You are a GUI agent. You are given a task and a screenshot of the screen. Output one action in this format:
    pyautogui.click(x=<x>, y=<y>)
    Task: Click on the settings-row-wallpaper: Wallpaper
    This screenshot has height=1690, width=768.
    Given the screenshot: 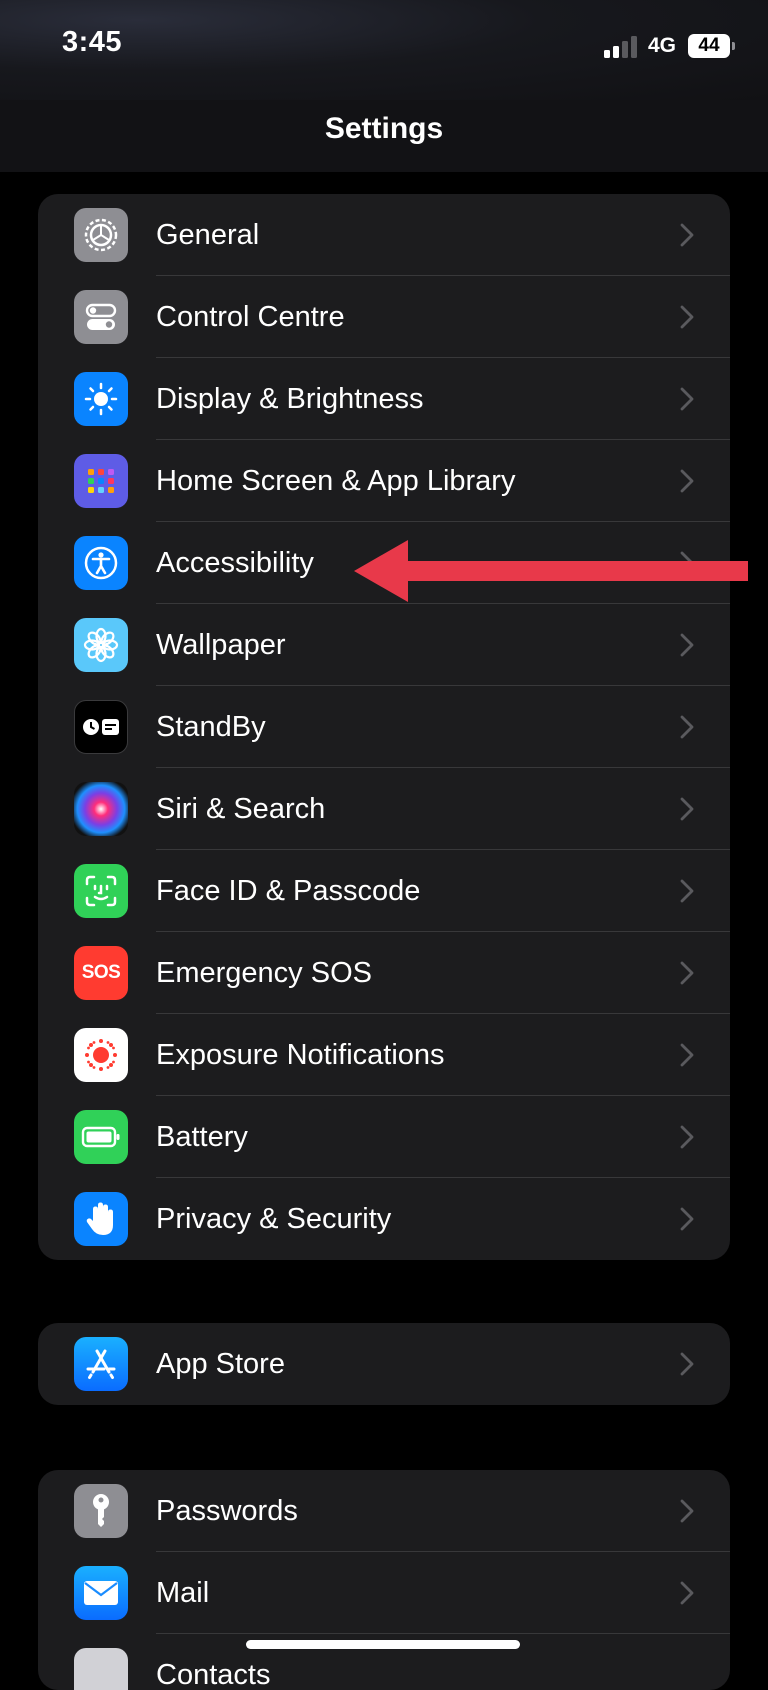 What is the action you would take?
    pyautogui.click(x=384, y=645)
    